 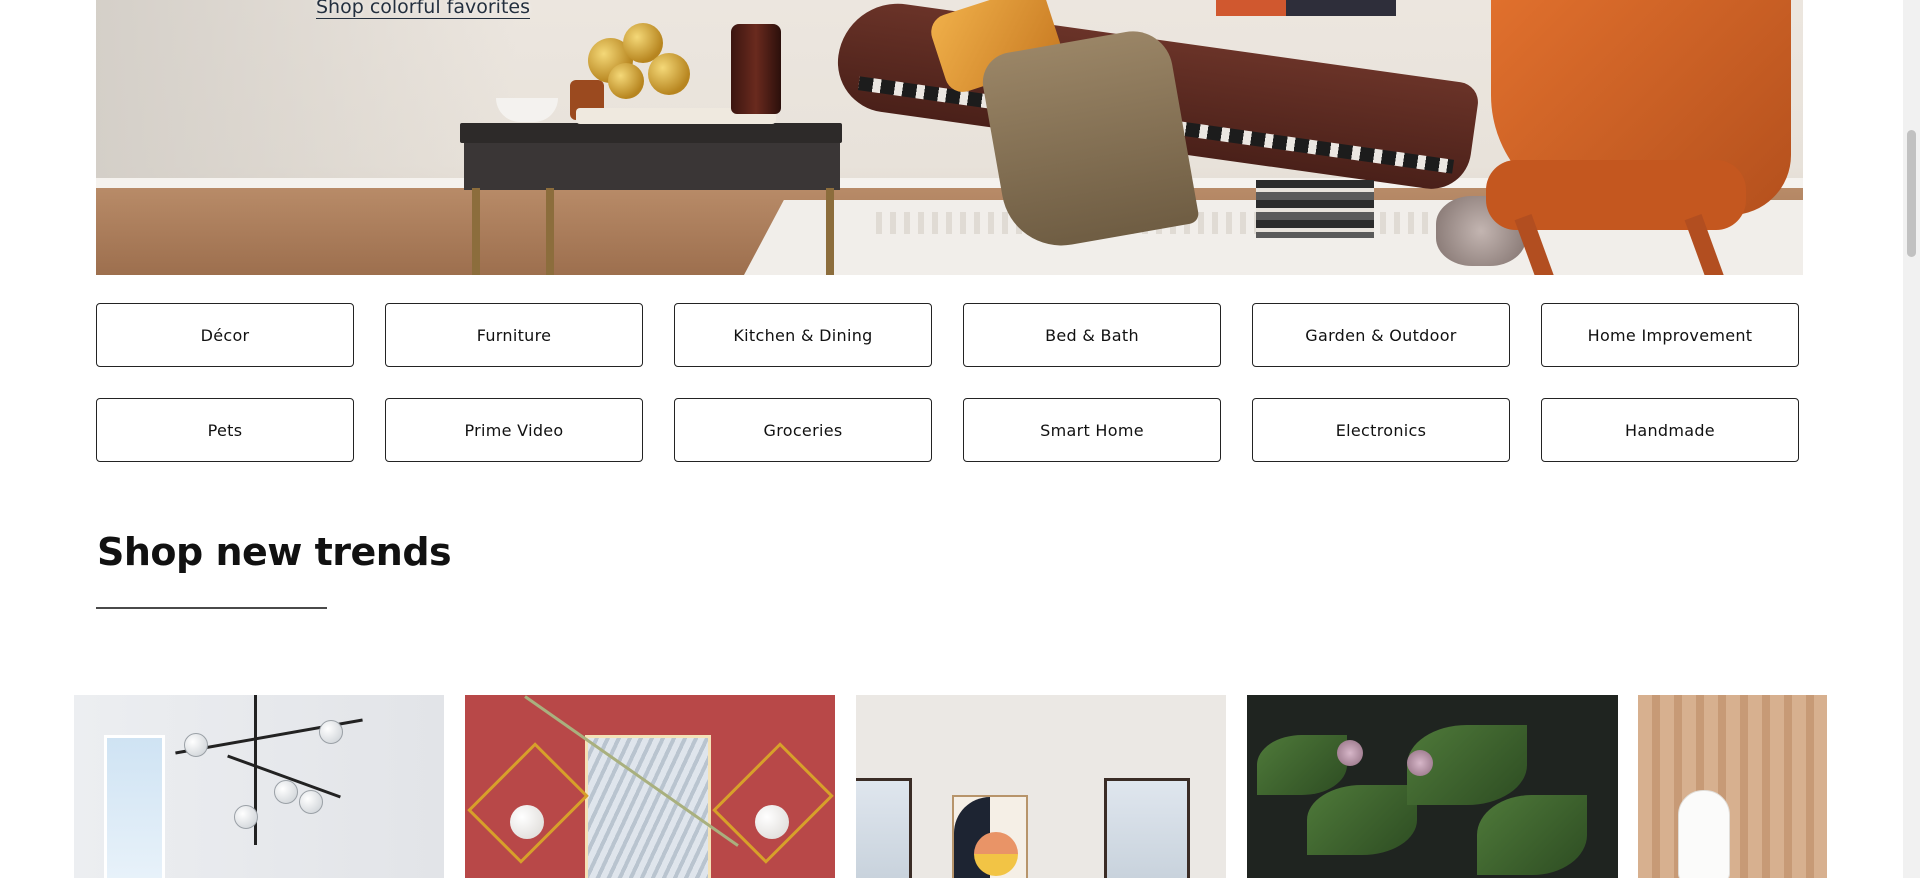 What do you see at coordinates (1911, 439) in the screenshot?
I see `page-scrollbar` at bounding box center [1911, 439].